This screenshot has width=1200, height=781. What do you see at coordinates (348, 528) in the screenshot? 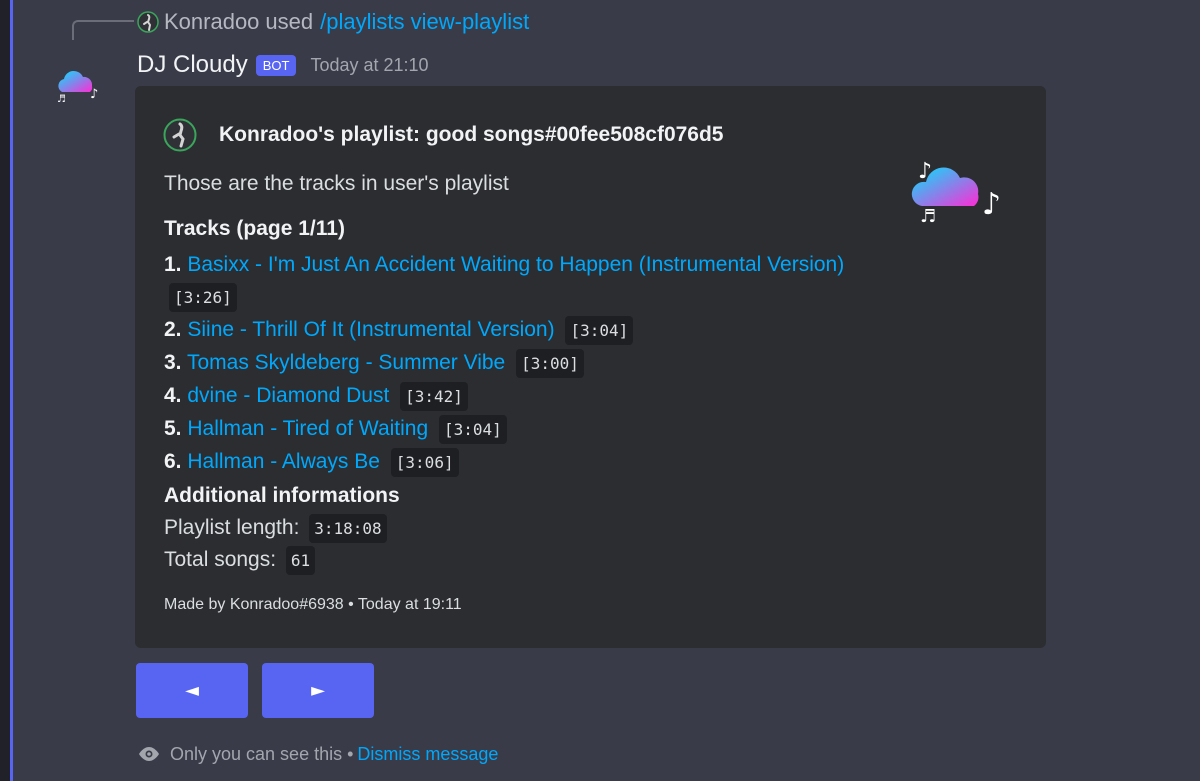
I see `playlist-length-value: 3:18:08` at bounding box center [348, 528].